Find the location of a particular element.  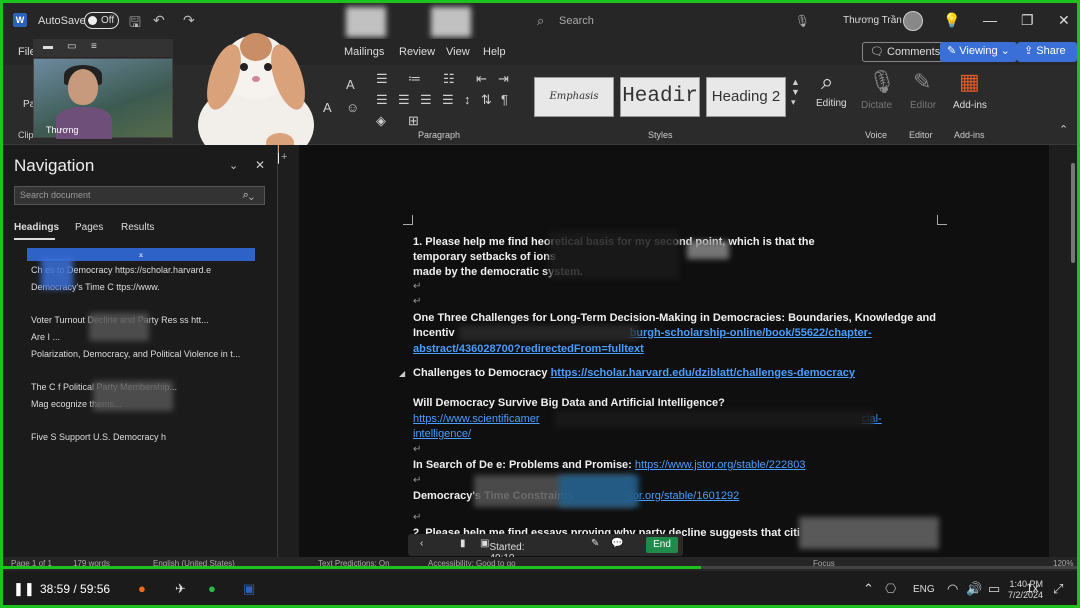

style-heading-2: Heading 2 is located at coordinates (746, 97).